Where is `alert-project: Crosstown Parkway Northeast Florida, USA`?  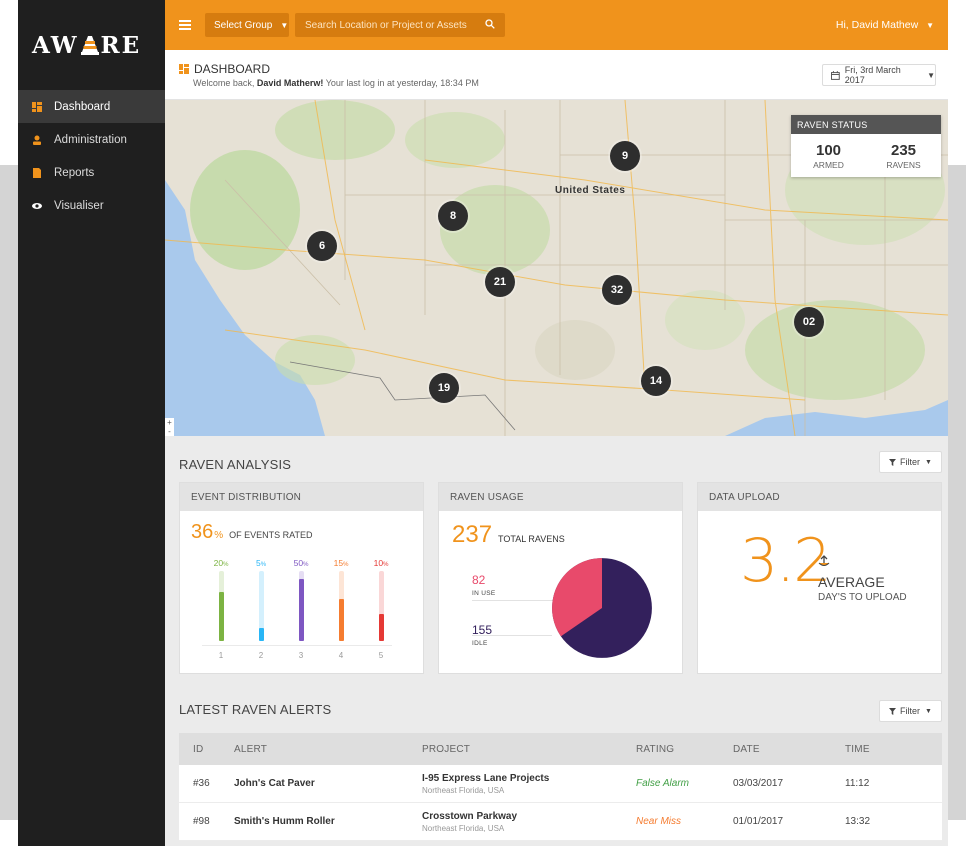 alert-project: Crosstown Parkway Northeast Florida, USA is located at coordinates (529, 822).